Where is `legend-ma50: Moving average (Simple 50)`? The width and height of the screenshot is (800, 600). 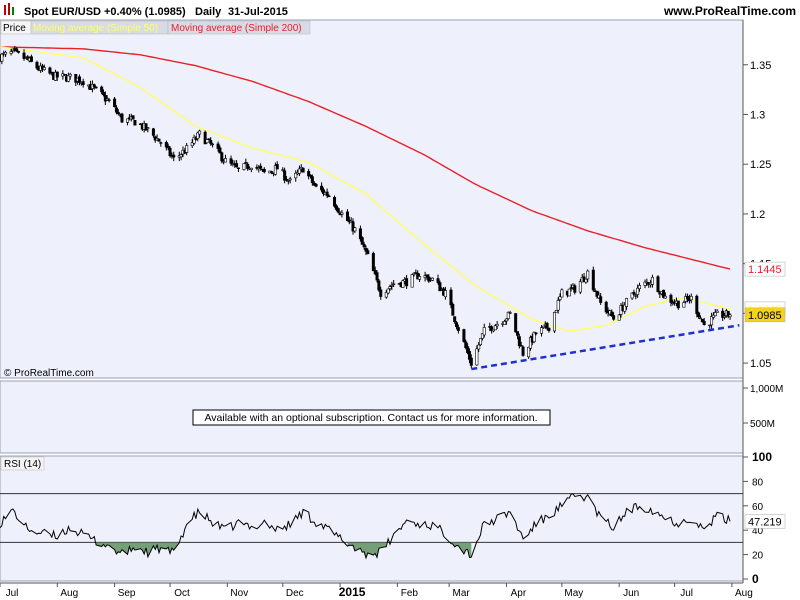
legend-ma50: Moving average (Simple 50) is located at coordinates (95, 28).